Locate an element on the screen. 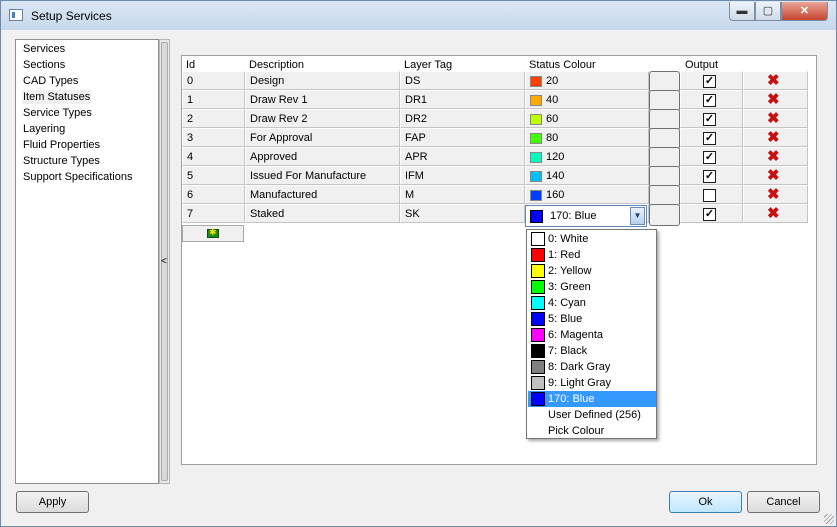  nav-item-service-types: Service Types is located at coordinates (57, 113).